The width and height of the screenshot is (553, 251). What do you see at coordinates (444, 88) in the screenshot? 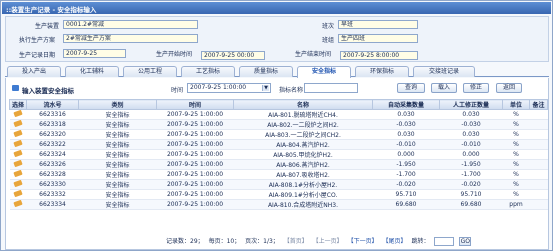
I see `load-button: 载入` at bounding box center [444, 88].